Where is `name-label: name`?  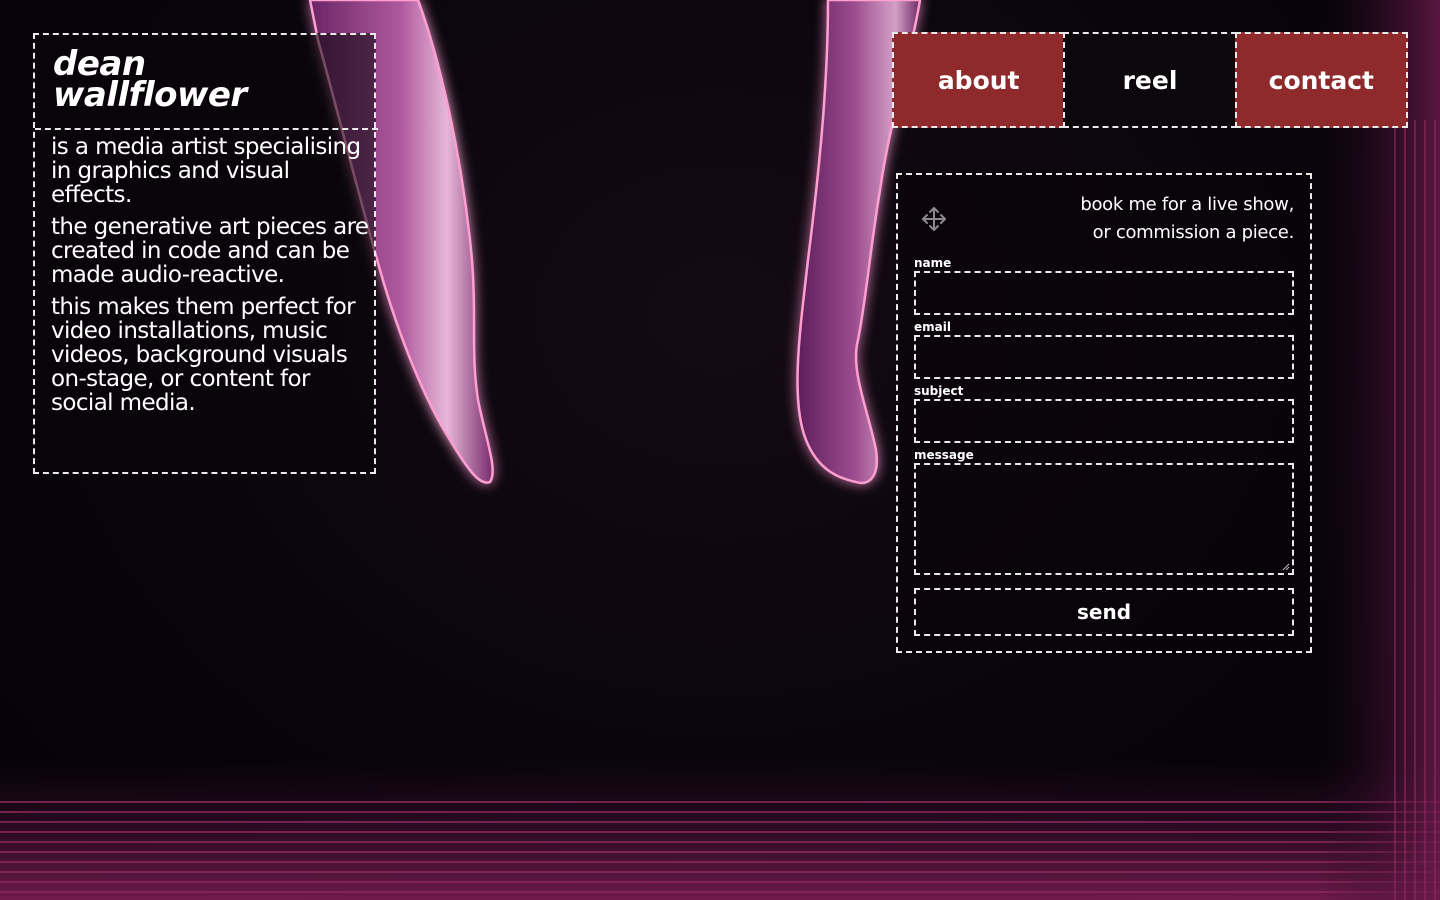
name-label: name is located at coordinates (933, 263).